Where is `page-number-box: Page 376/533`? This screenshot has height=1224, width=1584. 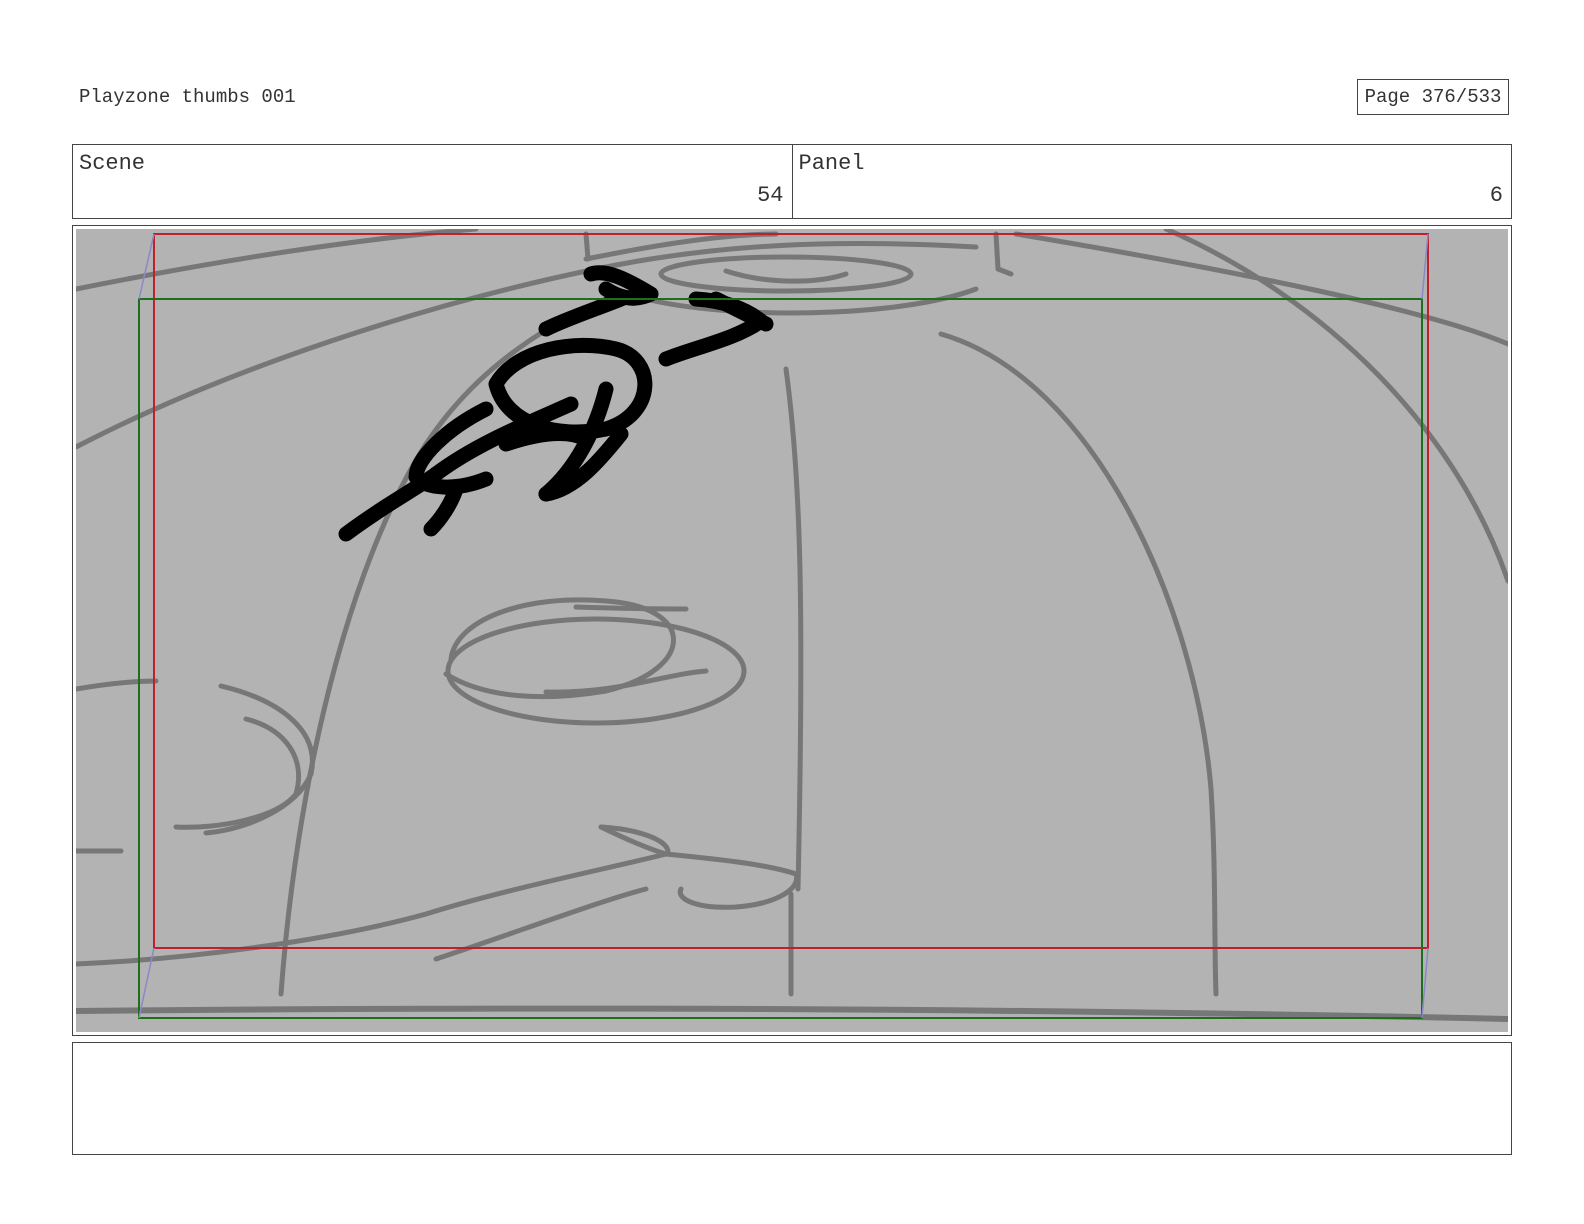 page-number-box: Page 376/533 is located at coordinates (1433, 97).